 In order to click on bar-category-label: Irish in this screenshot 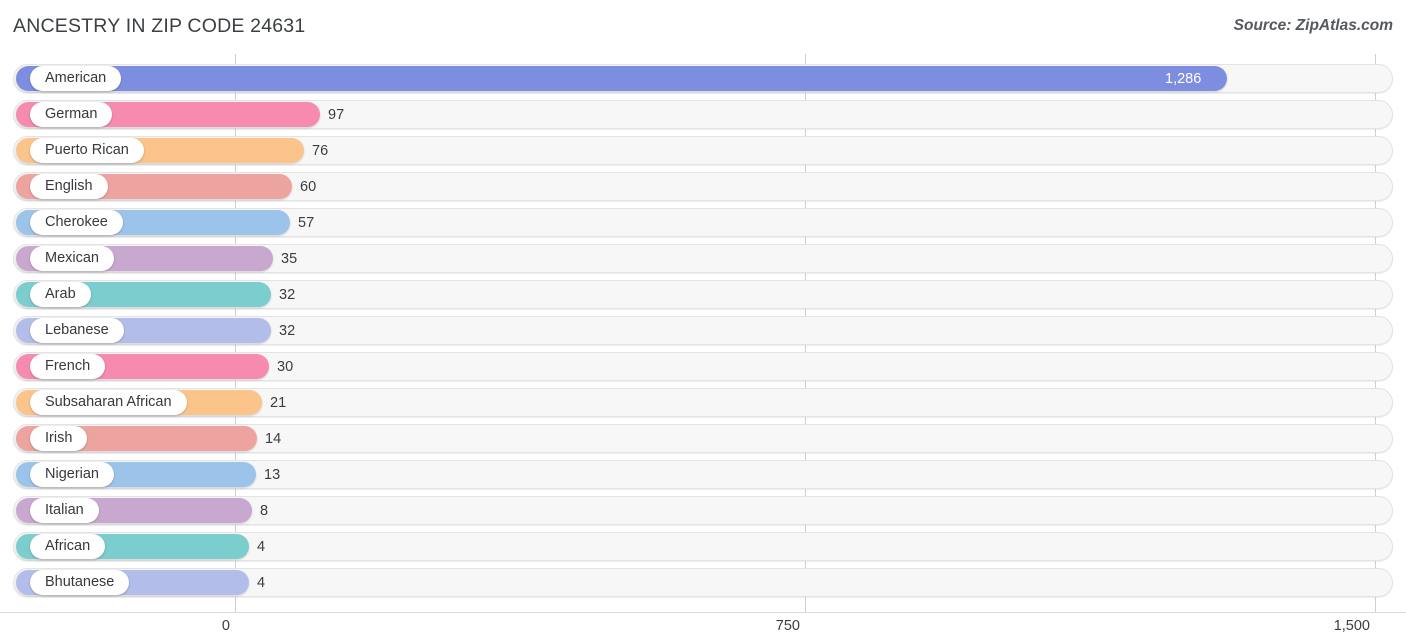, I will do `click(59, 438)`.